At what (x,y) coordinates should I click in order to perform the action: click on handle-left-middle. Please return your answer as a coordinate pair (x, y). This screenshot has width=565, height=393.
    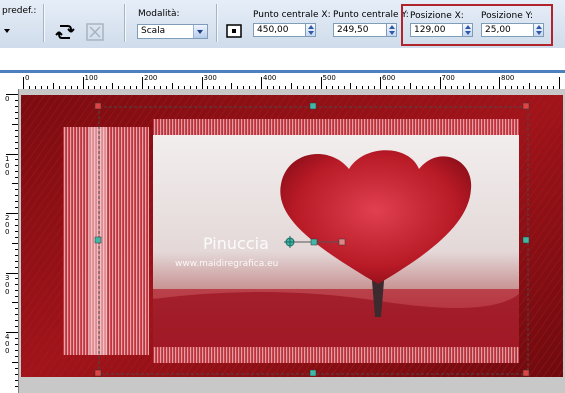
    Looking at the image, I should click on (98, 240).